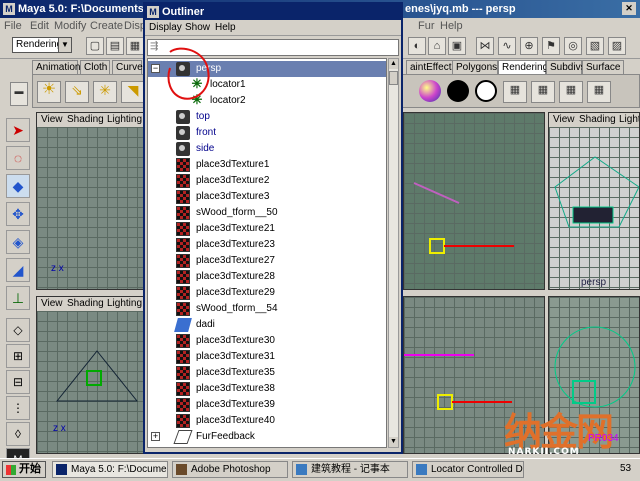 The image size is (640, 481). What do you see at coordinates (24, 469) in the screenshot?
I see `start-button: 开始` at bounding box center [24, 469].